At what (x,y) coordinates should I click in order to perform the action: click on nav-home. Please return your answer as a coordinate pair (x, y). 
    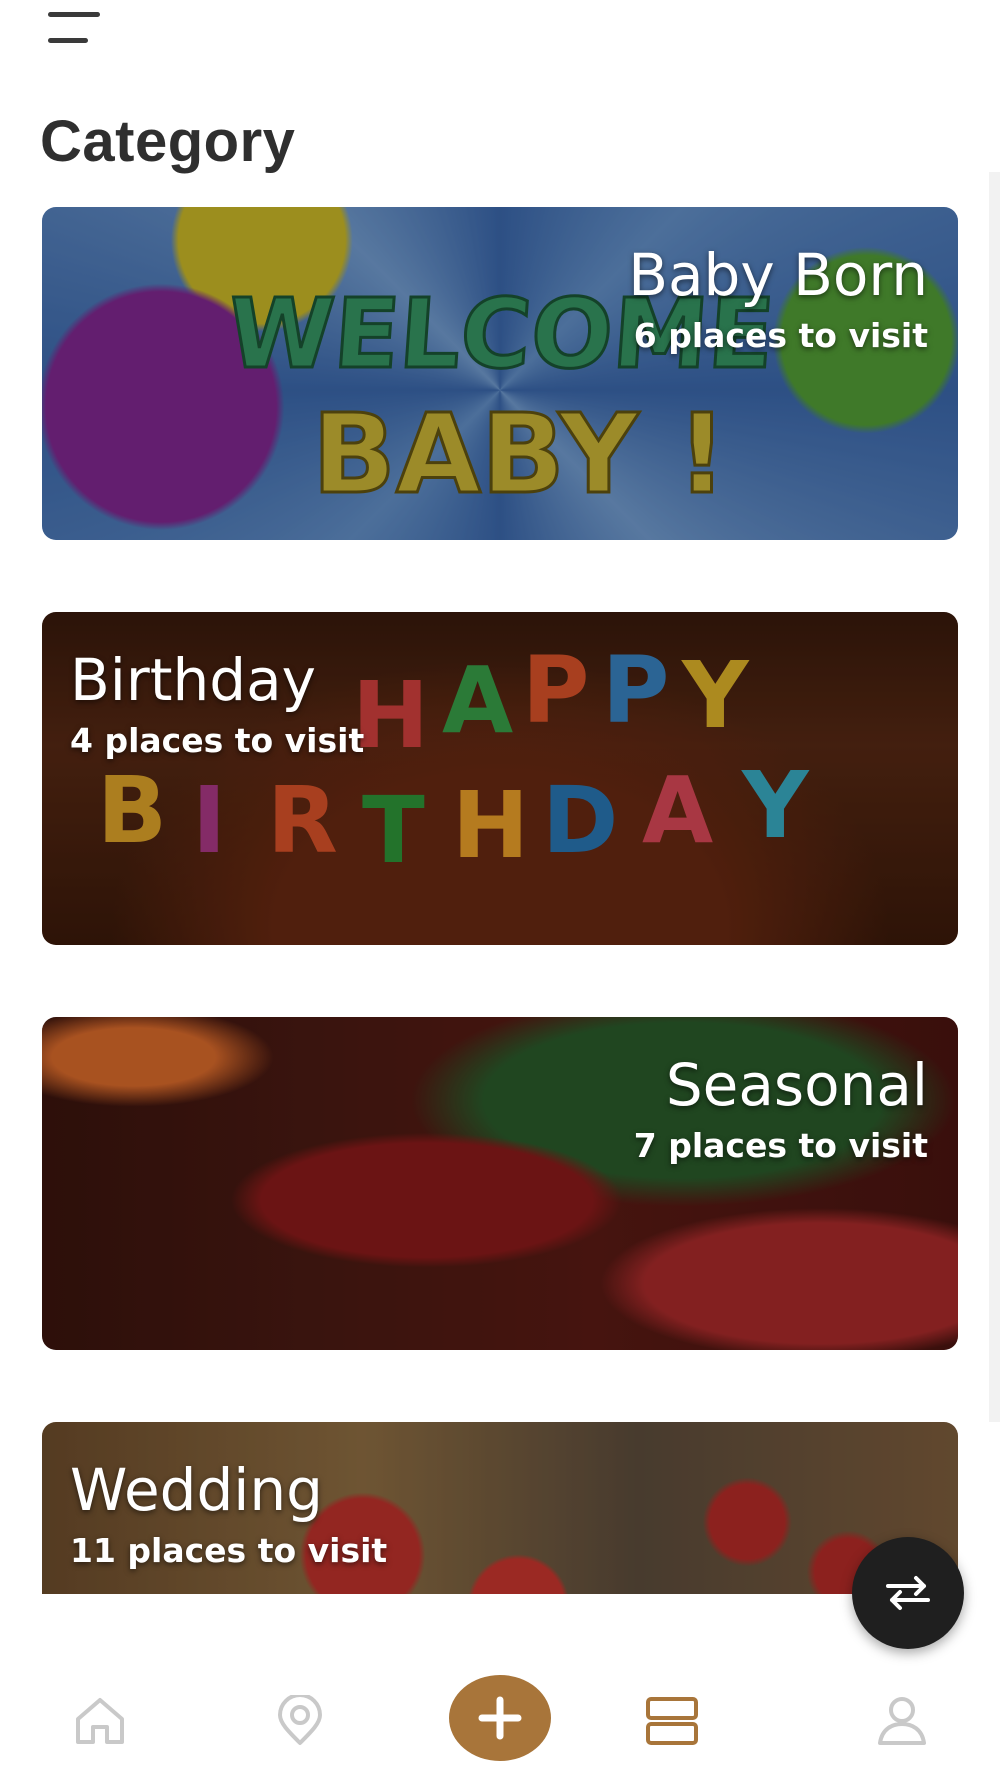
    Looking at the image, I should click on (100, 1726).